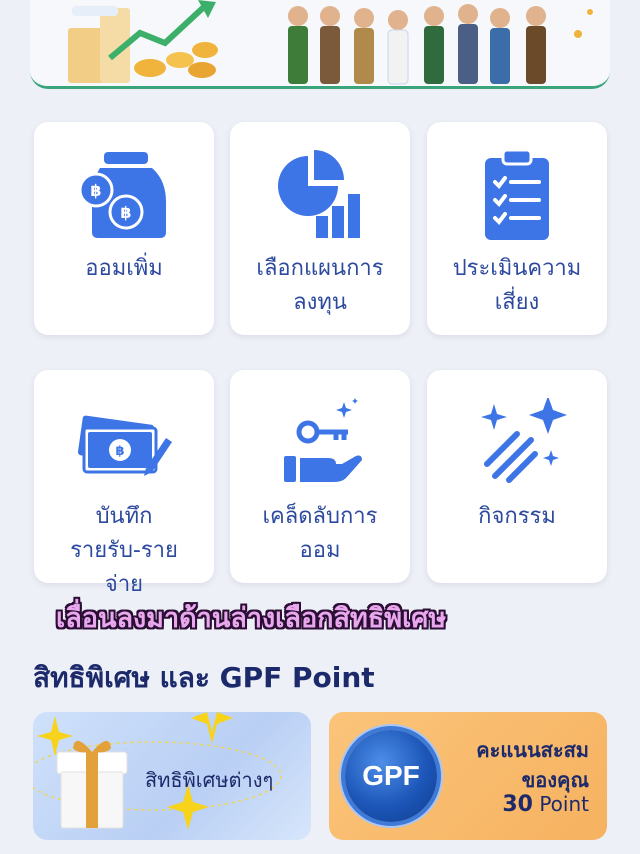  I want to click on tile-income-expense: ฿ บันทึก รายรับ-ราย จ่าย, so click(124, 483).